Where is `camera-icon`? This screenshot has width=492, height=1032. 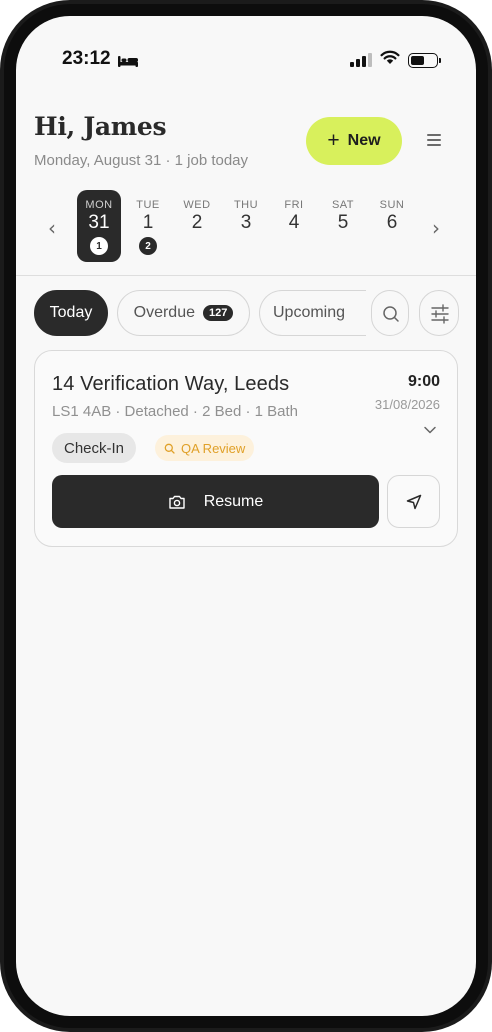
camera-icon is located at coordinates (177, 502).